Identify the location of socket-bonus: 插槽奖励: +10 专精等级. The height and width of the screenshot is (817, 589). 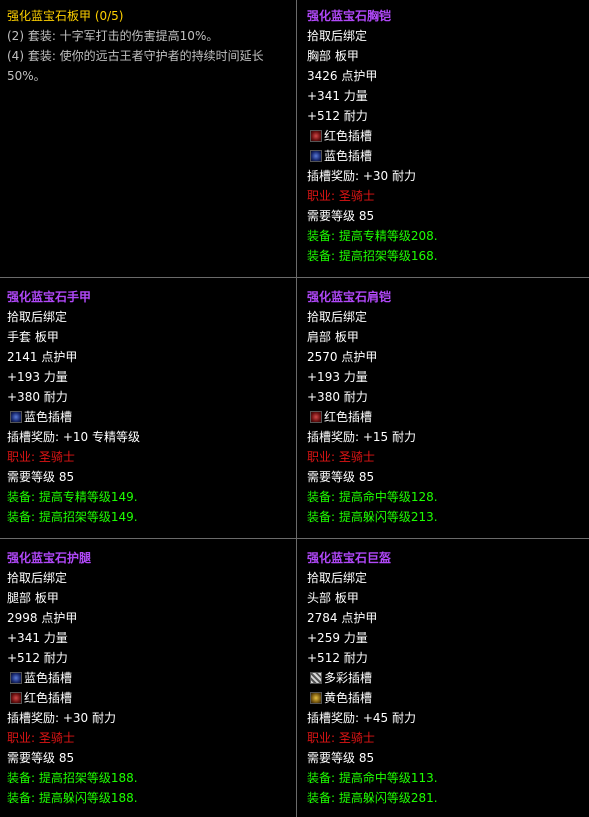
(73, 437).